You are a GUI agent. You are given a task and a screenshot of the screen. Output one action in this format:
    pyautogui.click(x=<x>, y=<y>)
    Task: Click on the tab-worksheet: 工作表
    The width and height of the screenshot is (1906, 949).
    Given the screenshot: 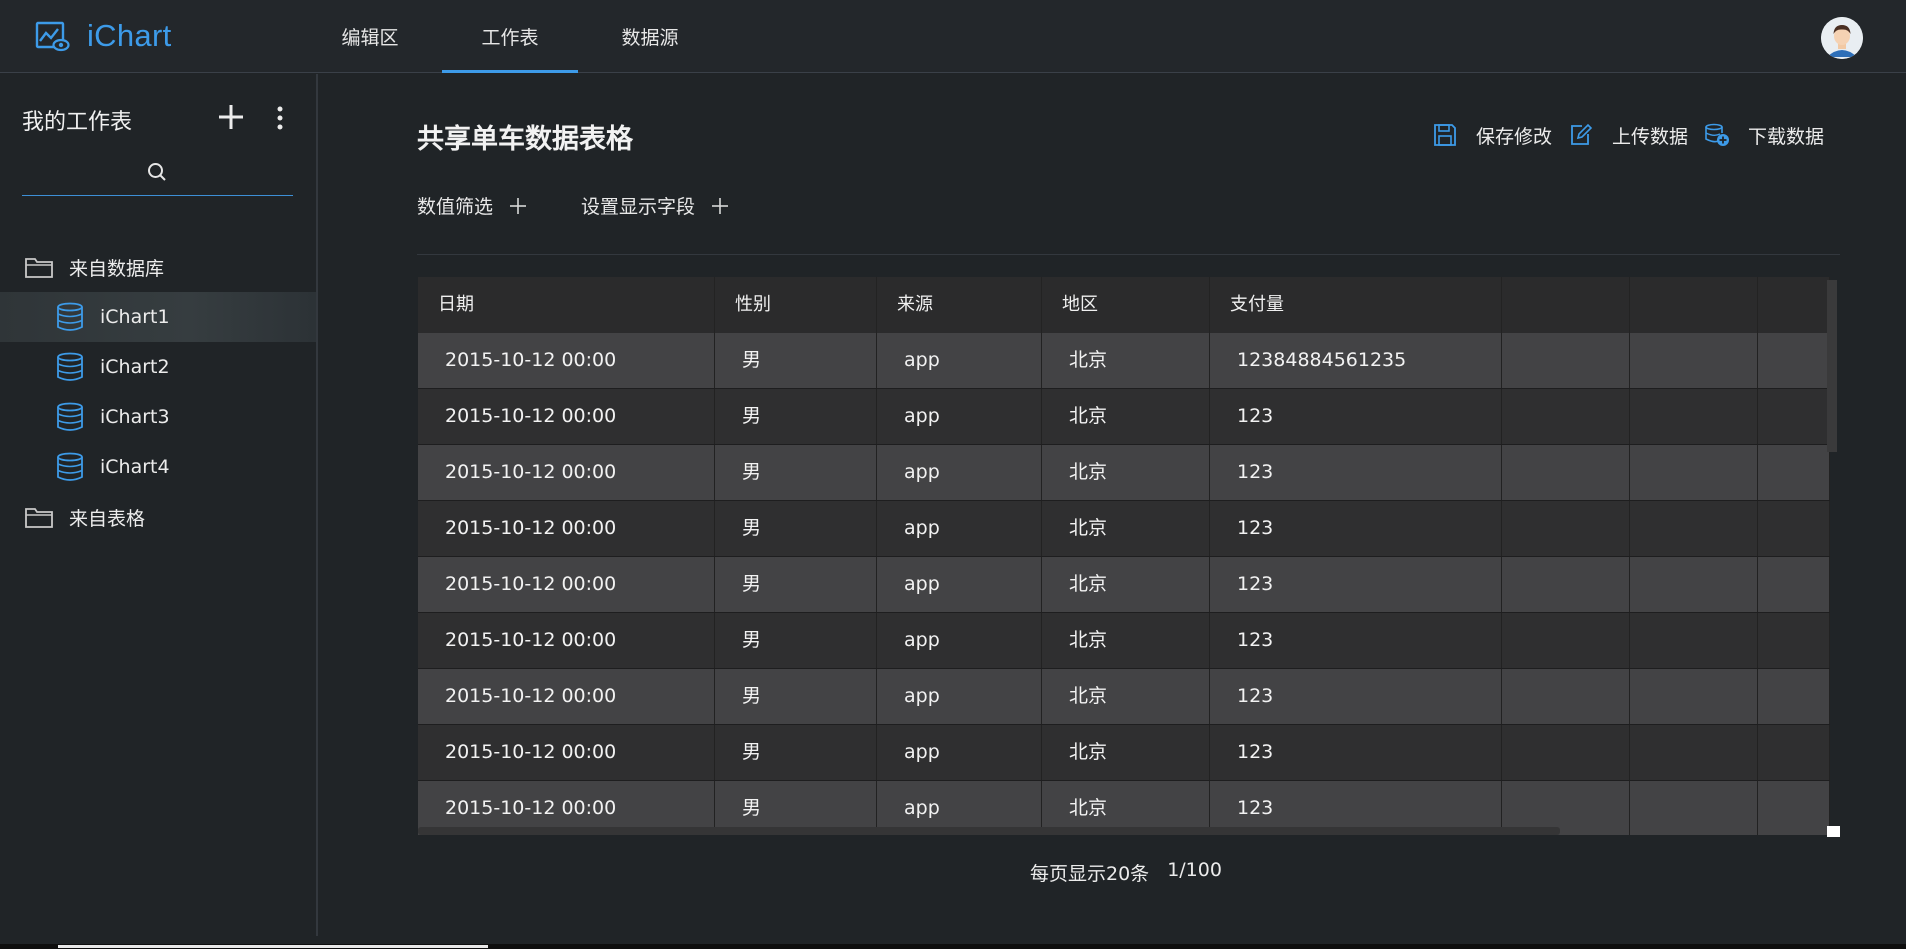 What is the action you would take?
    pyautogui.click(x=510, y=36)
    